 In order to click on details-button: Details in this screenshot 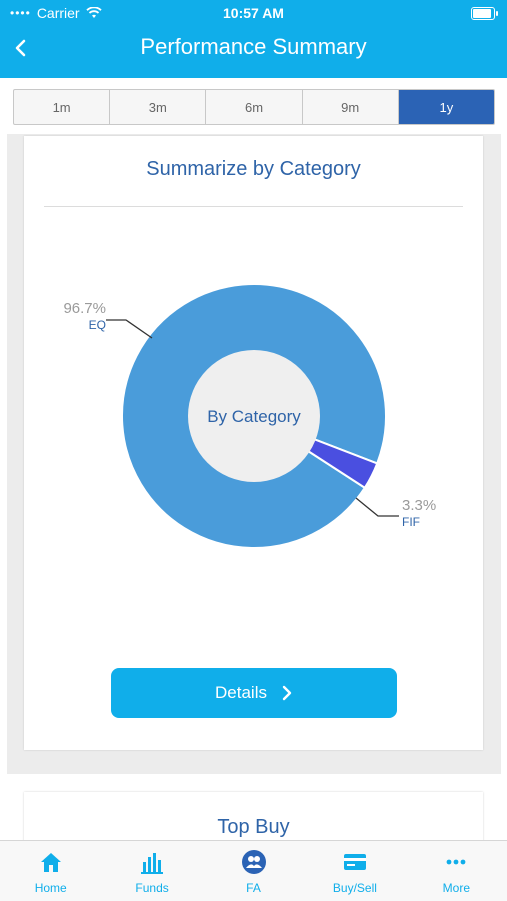, I will do `click(254, 693)`.